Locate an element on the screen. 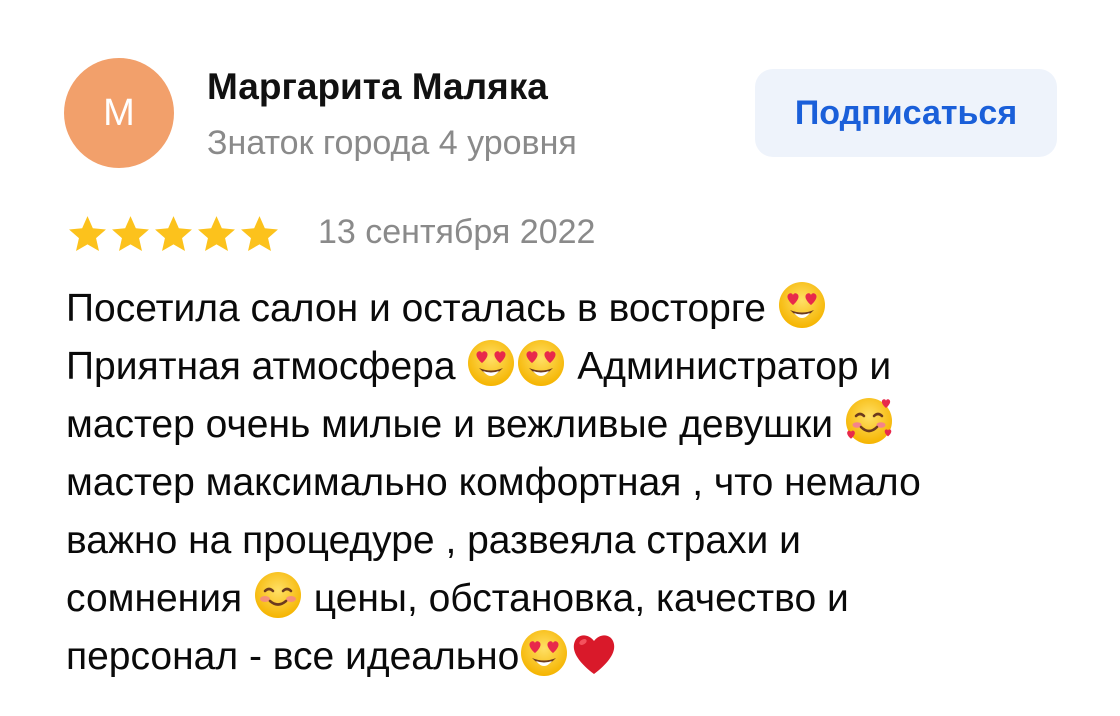 The width and height of the screenshot is (1120, 716). author-name: Маргарита Маляка is located at coordinates (377, 87).